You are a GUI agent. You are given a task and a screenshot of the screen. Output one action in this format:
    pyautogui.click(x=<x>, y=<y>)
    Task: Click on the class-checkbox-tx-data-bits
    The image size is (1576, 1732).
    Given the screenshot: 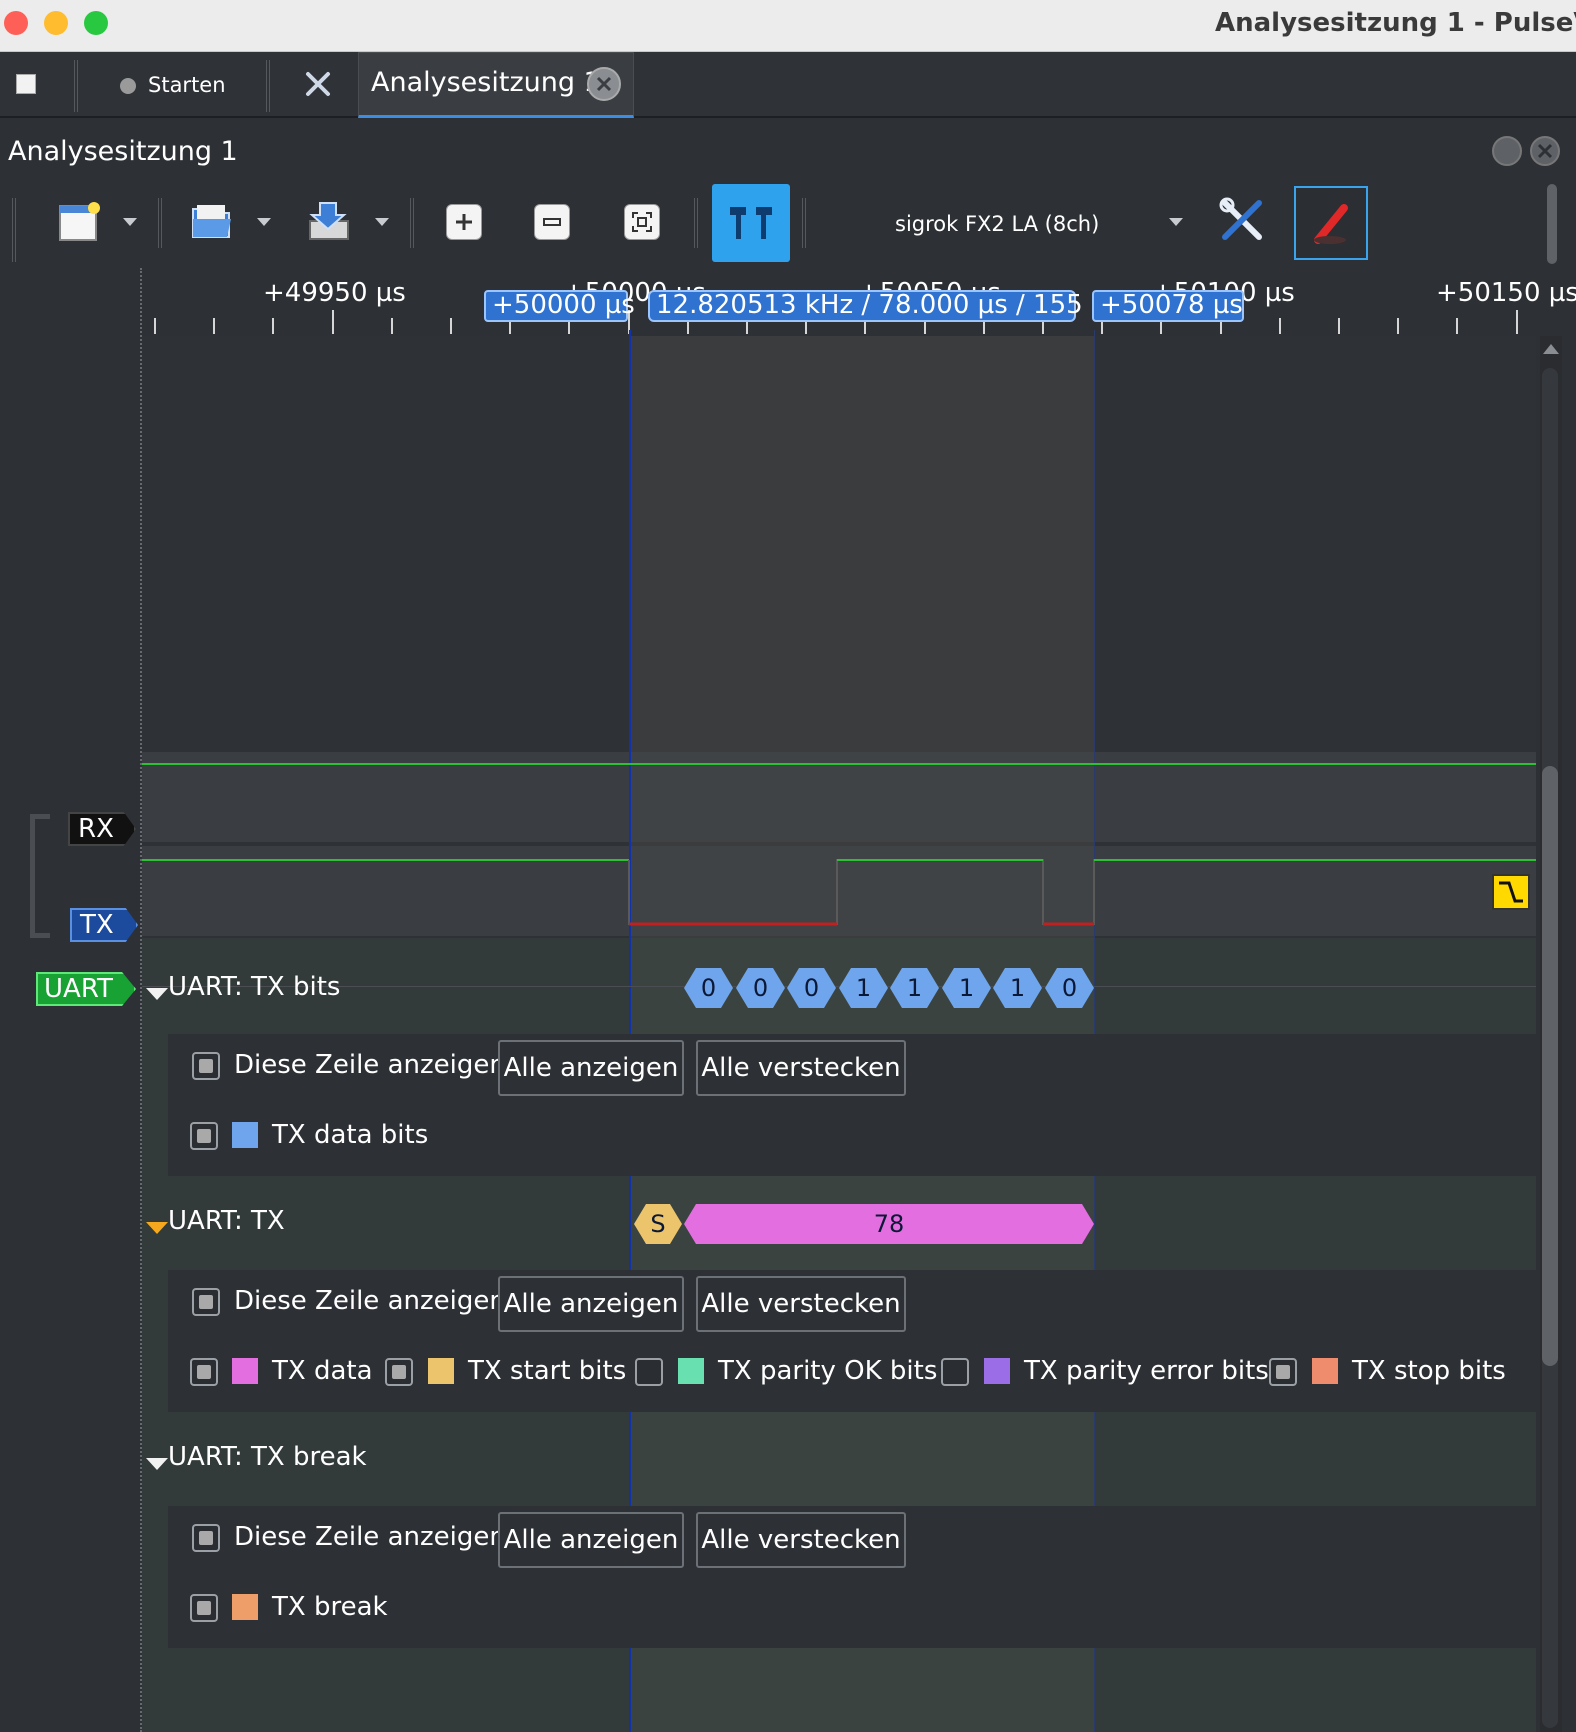 What is the action you would take?
    pyautogui.click(x=204, y=1136)
    